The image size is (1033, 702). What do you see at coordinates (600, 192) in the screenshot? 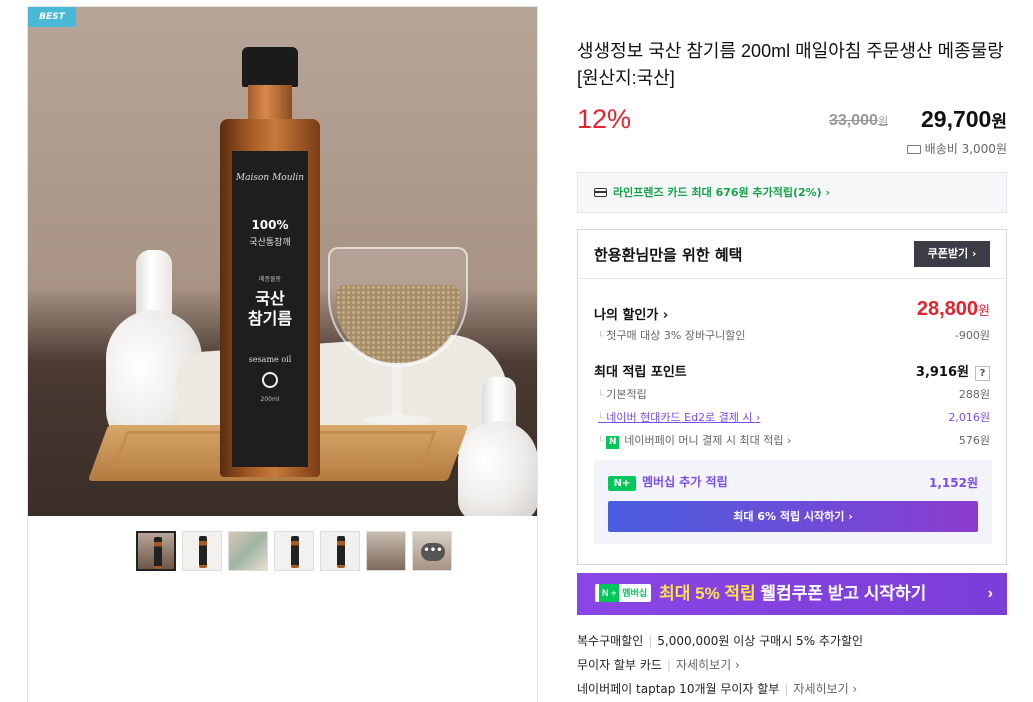
I see `credit-card-icon` at bounding box center [600, 192].